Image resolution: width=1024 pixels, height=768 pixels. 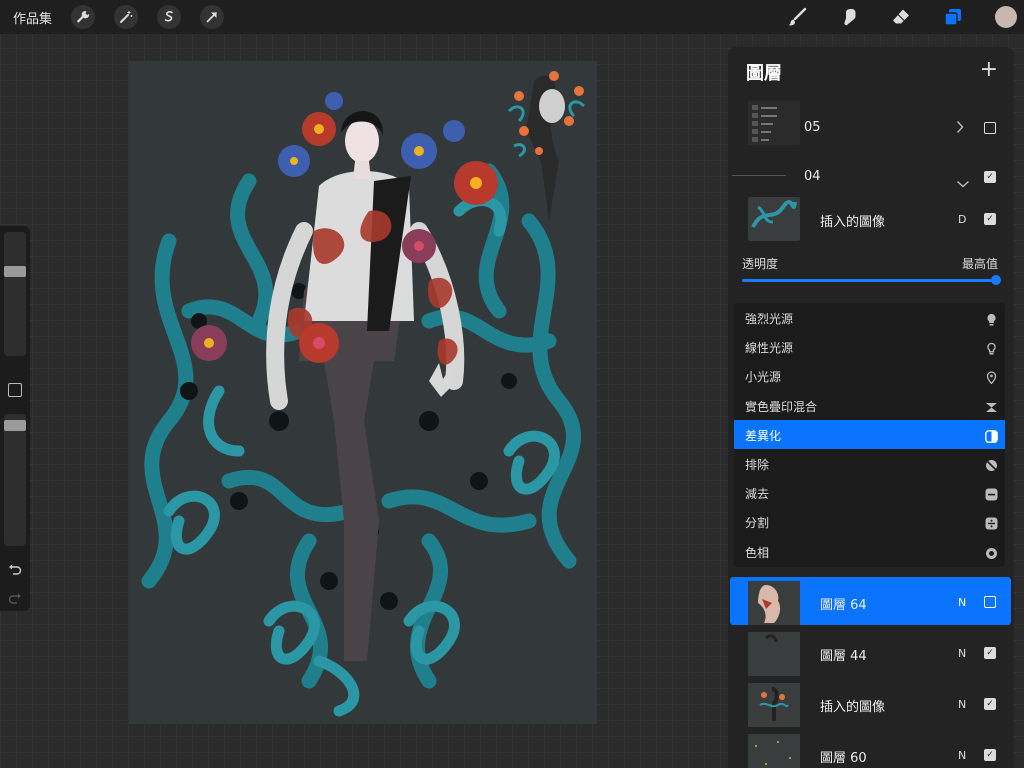 What do you see at coordinates (849, 17) in the screenshot?
I see `smudge-icon` at bounding box center [849, 17].